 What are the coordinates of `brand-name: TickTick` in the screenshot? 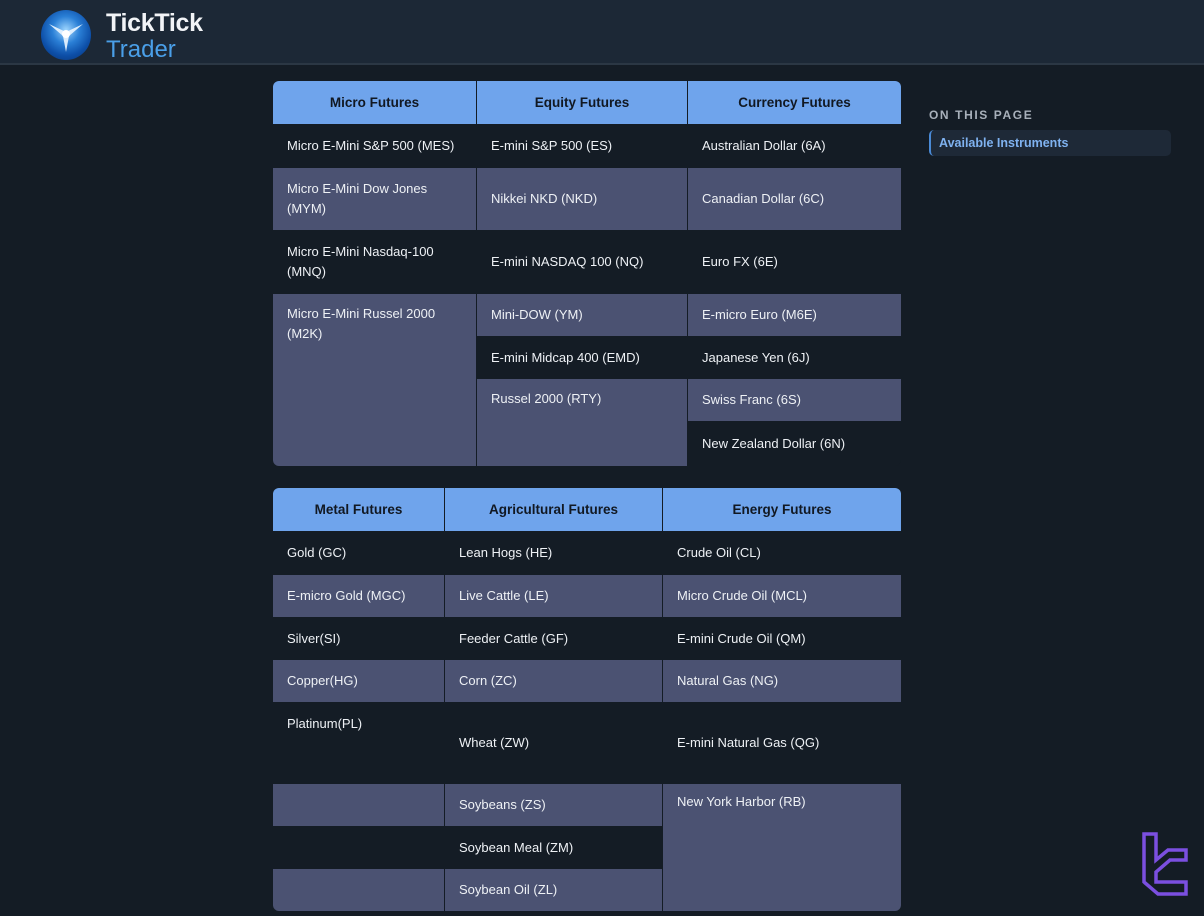 It's located at (154, 23).